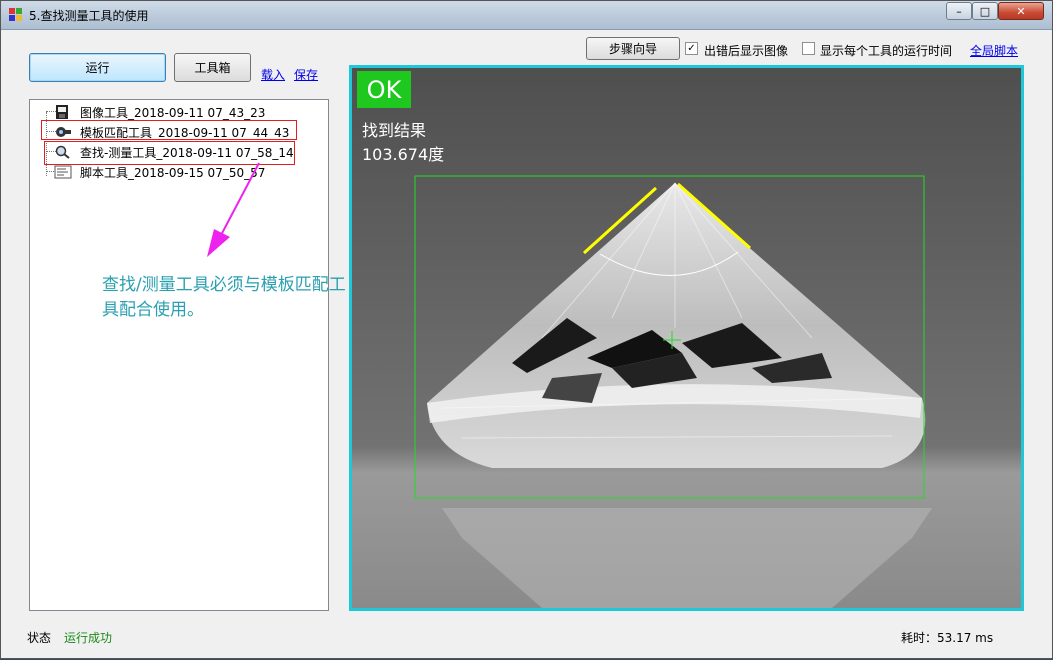 Image resolution: width=1053 pixels, height=660 pixels. Describe the element at coordinates (88, 638) in the screenshot. I see `status-value: 运行成功` at that location.